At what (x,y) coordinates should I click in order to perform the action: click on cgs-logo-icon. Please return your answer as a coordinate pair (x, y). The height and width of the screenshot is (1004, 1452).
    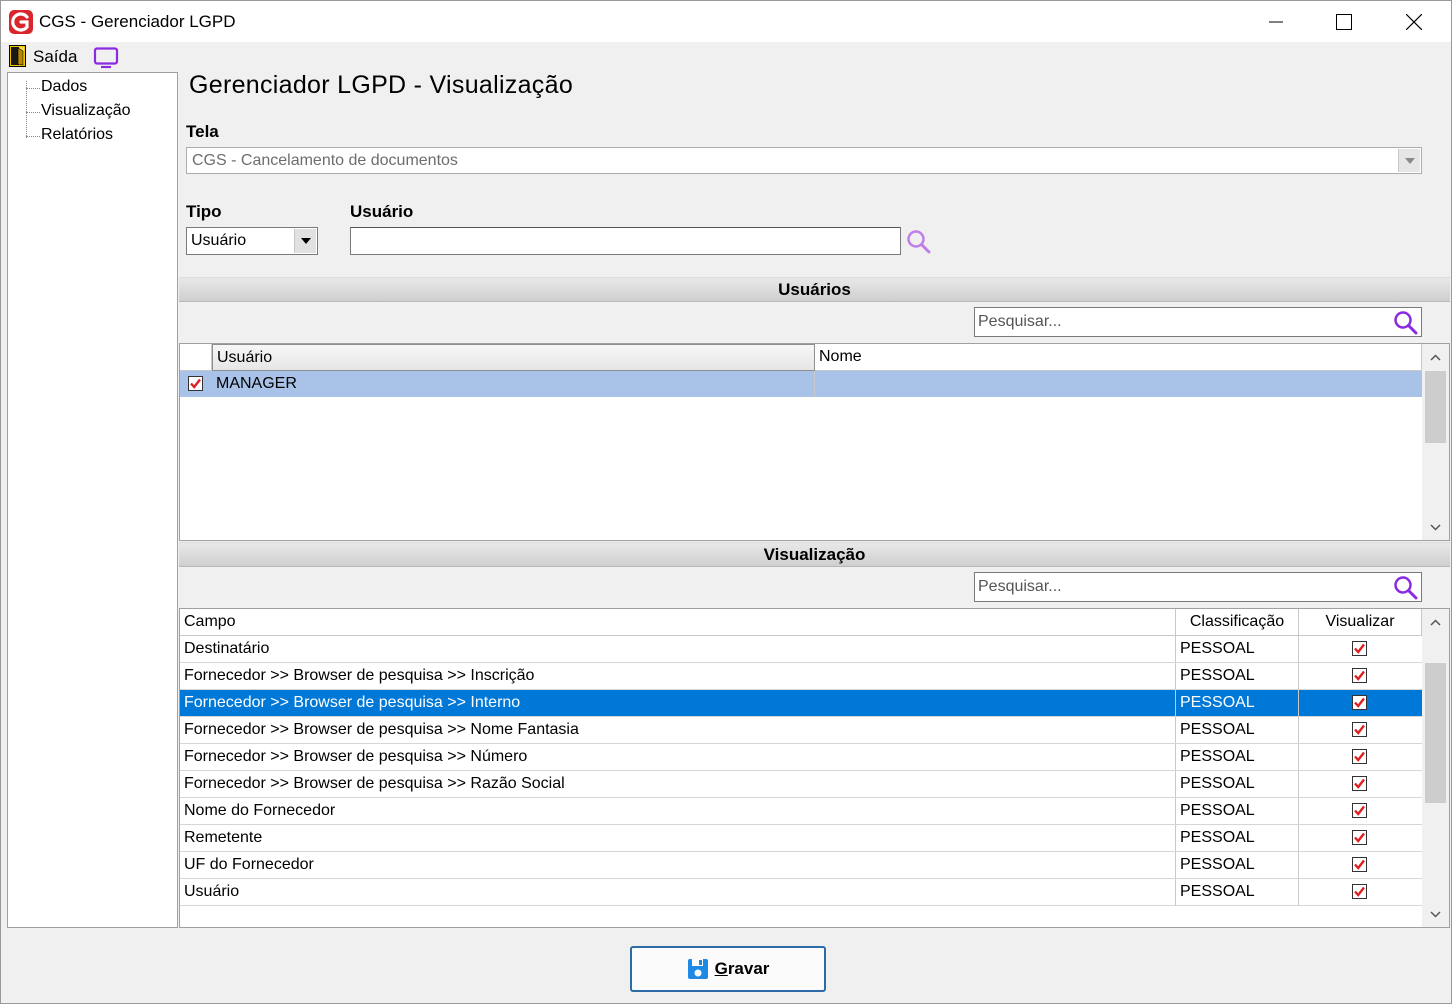
    Looking at the image, I should click on (21, 22).